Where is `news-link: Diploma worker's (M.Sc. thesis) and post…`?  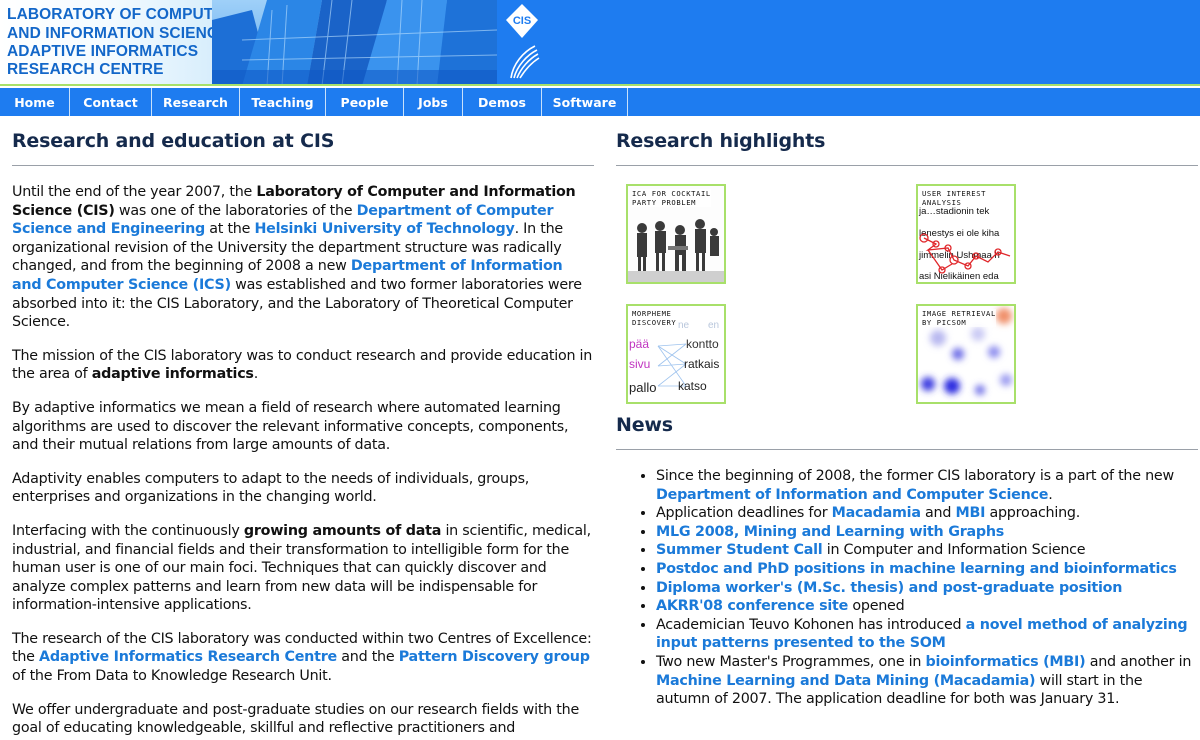
news-link: Diploma worker's (M.Sc. thesis) and post… is located at coordinates (889, 588).